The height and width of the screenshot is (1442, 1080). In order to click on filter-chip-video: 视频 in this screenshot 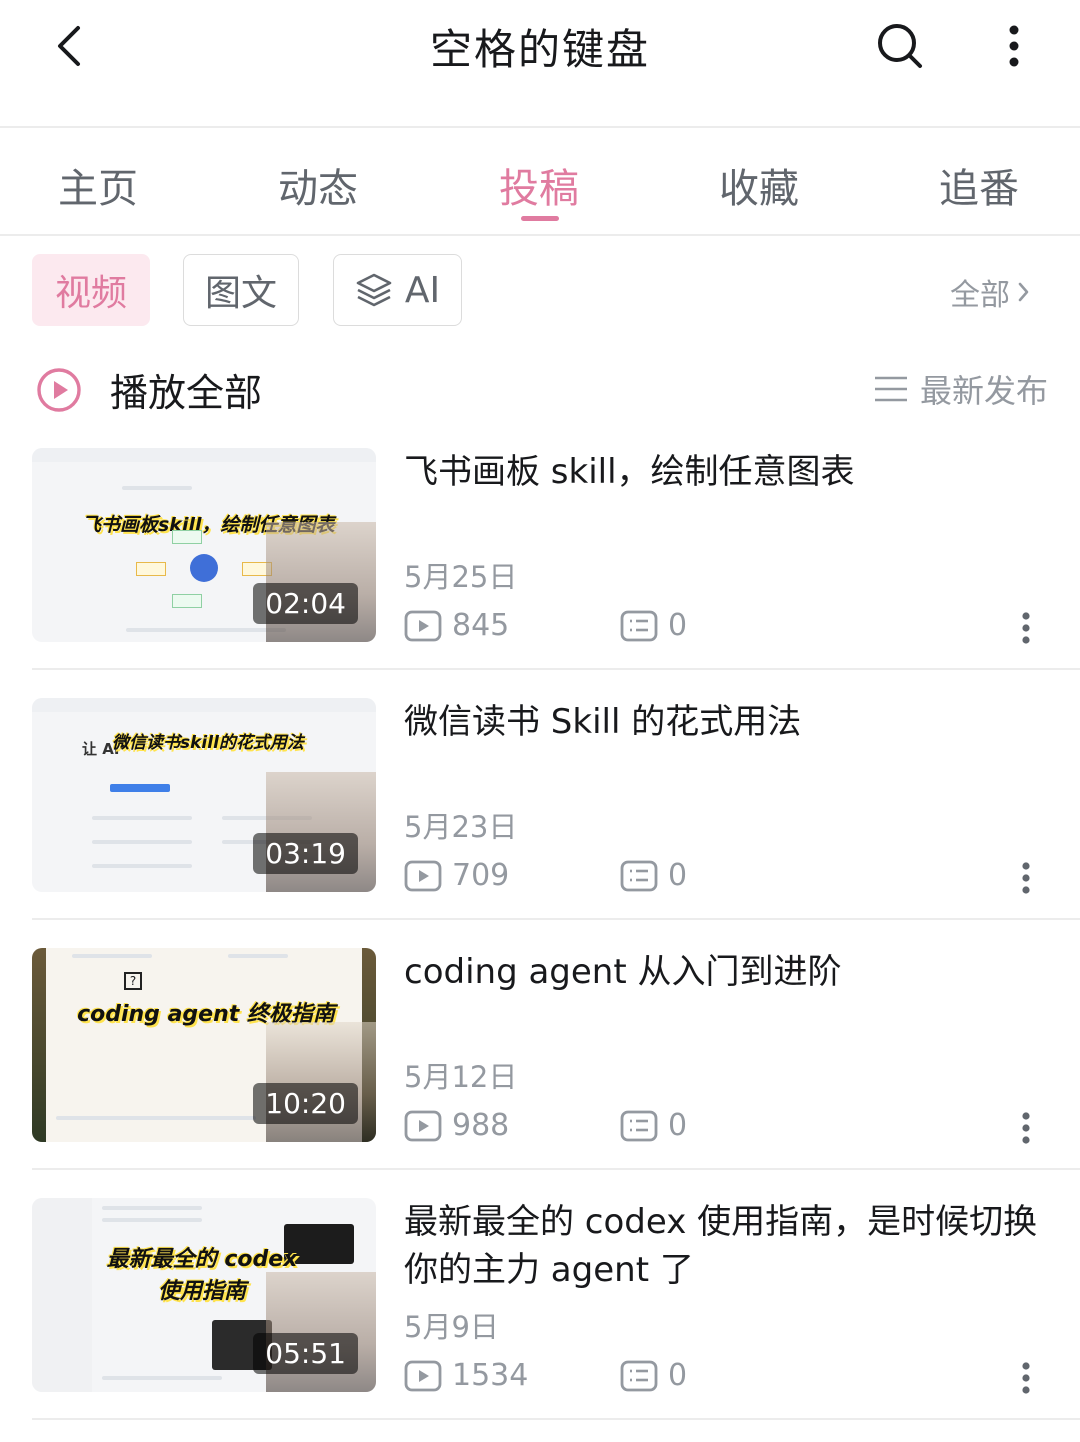, I will do `click(91, 290)`.